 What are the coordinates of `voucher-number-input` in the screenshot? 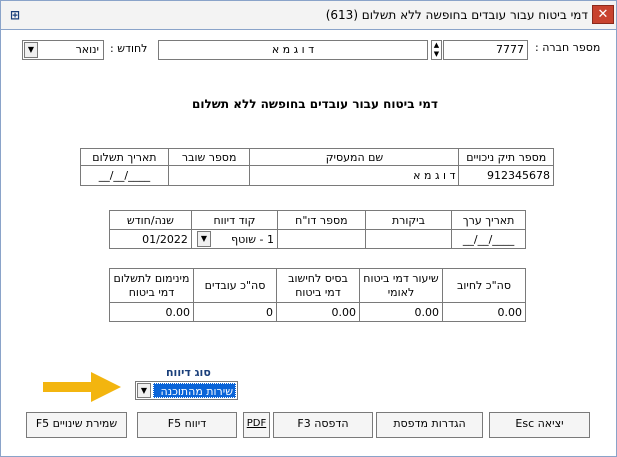 It's located at (209, 175).